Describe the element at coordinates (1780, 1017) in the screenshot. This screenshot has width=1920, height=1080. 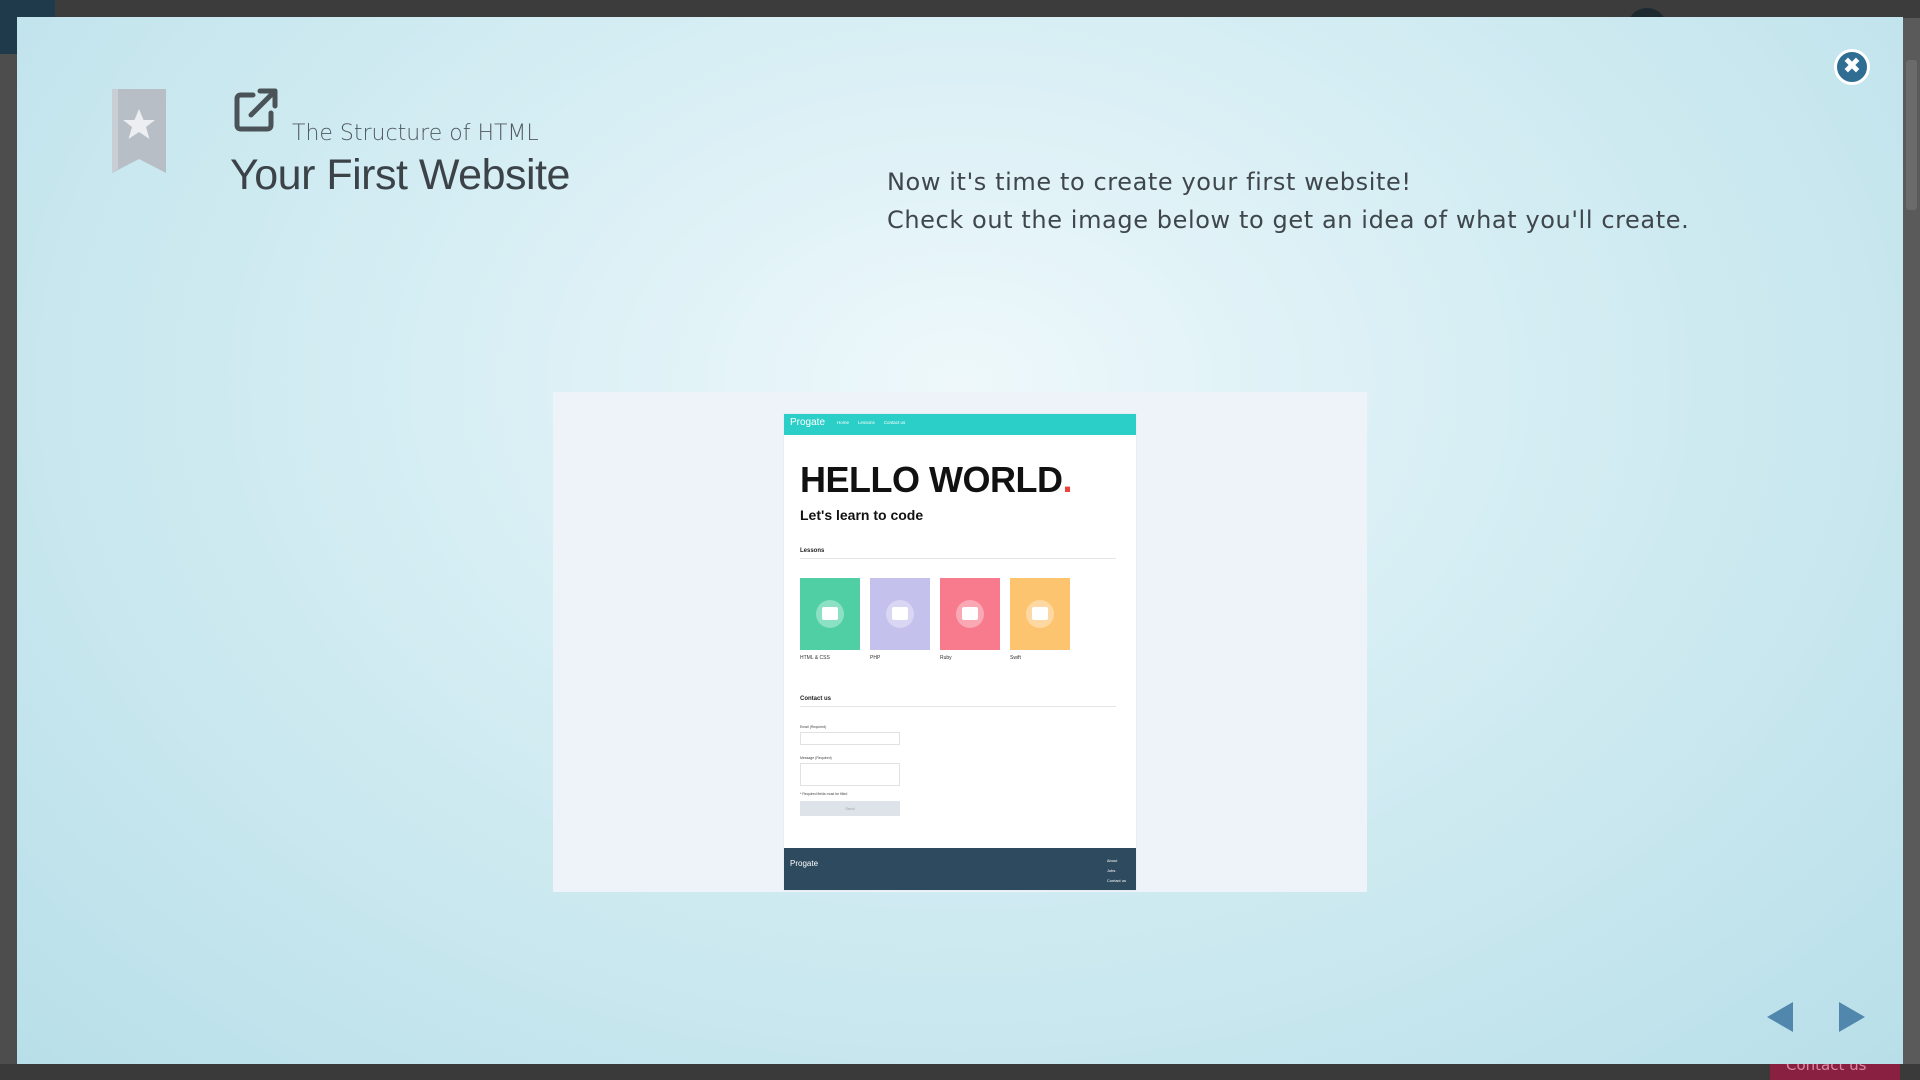
I see `triangle-left-icon` at that location.